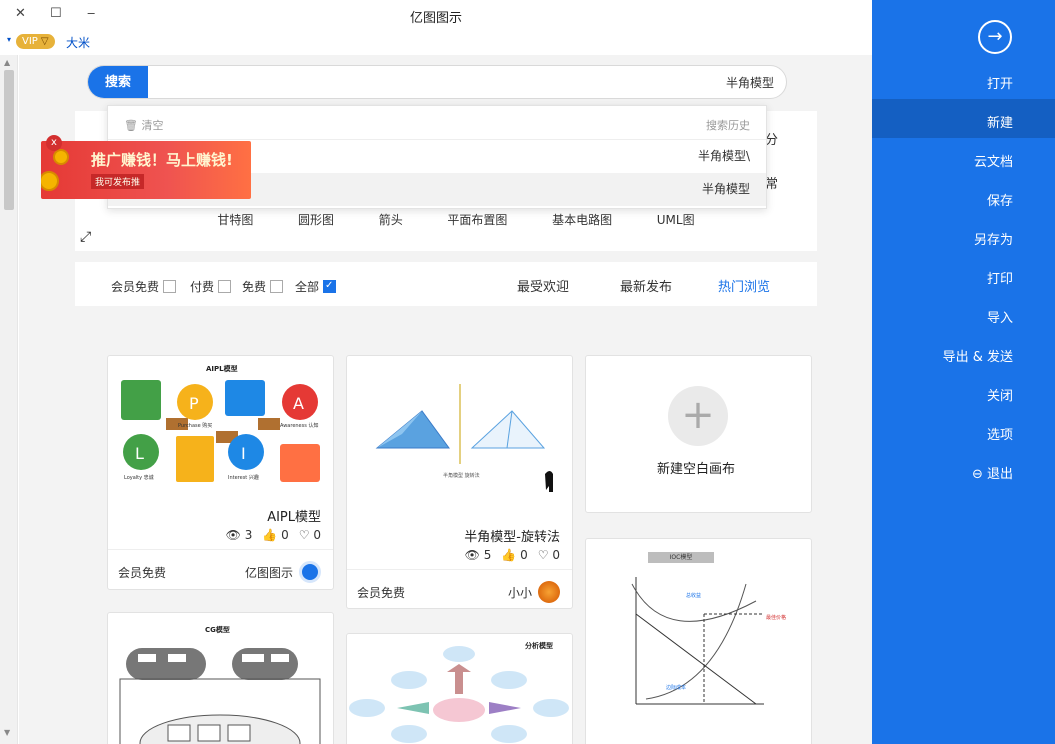 The image size is (1055, 744). I want to click on svg-text: 总收益, so click(693, 595).